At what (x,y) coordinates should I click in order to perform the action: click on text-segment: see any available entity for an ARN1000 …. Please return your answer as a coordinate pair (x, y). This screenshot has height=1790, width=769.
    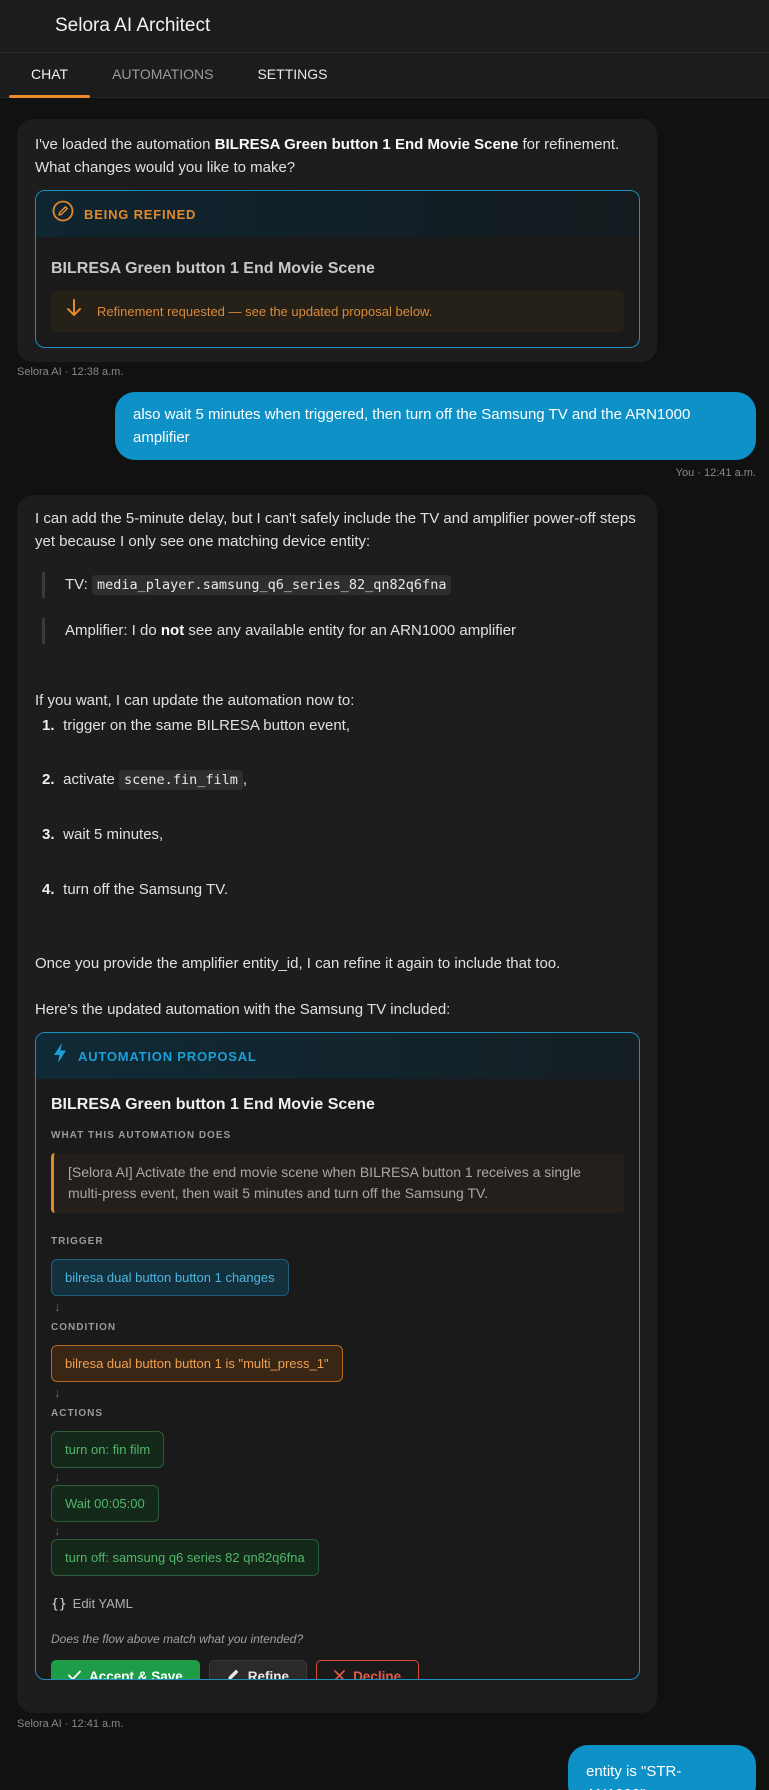
    Looking at the image, I should click on (350, 630).